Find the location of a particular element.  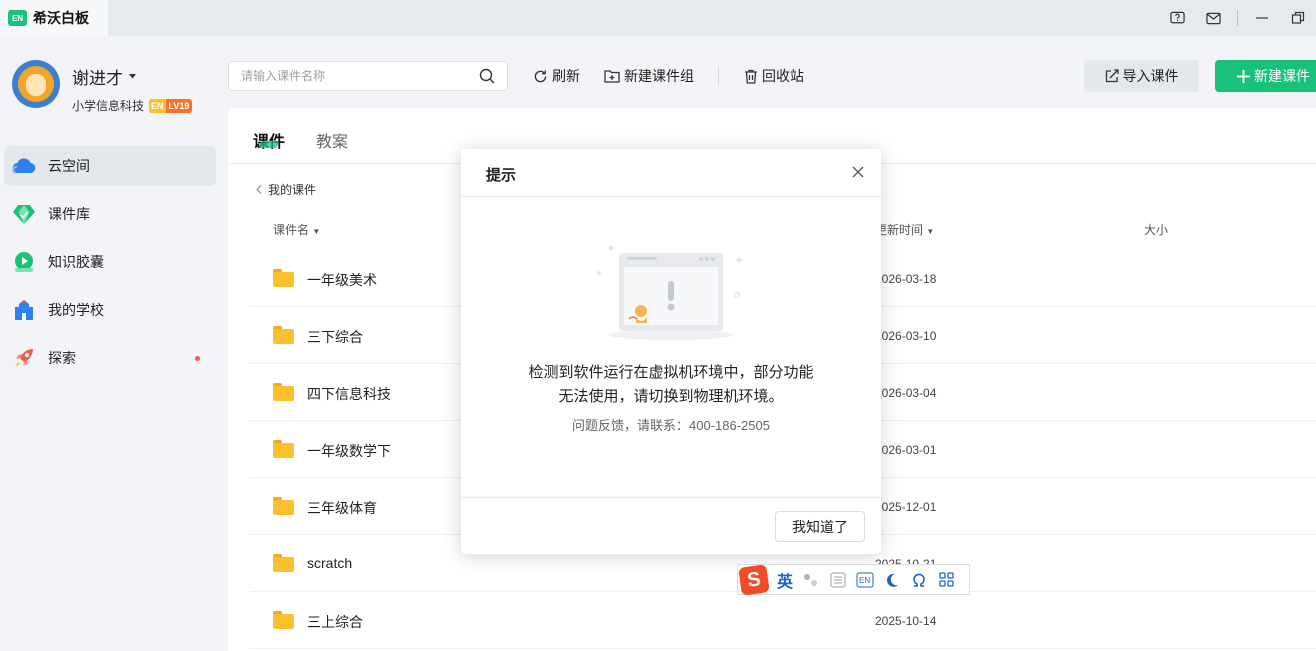

notification-dot is located at coordinates (197, 358).